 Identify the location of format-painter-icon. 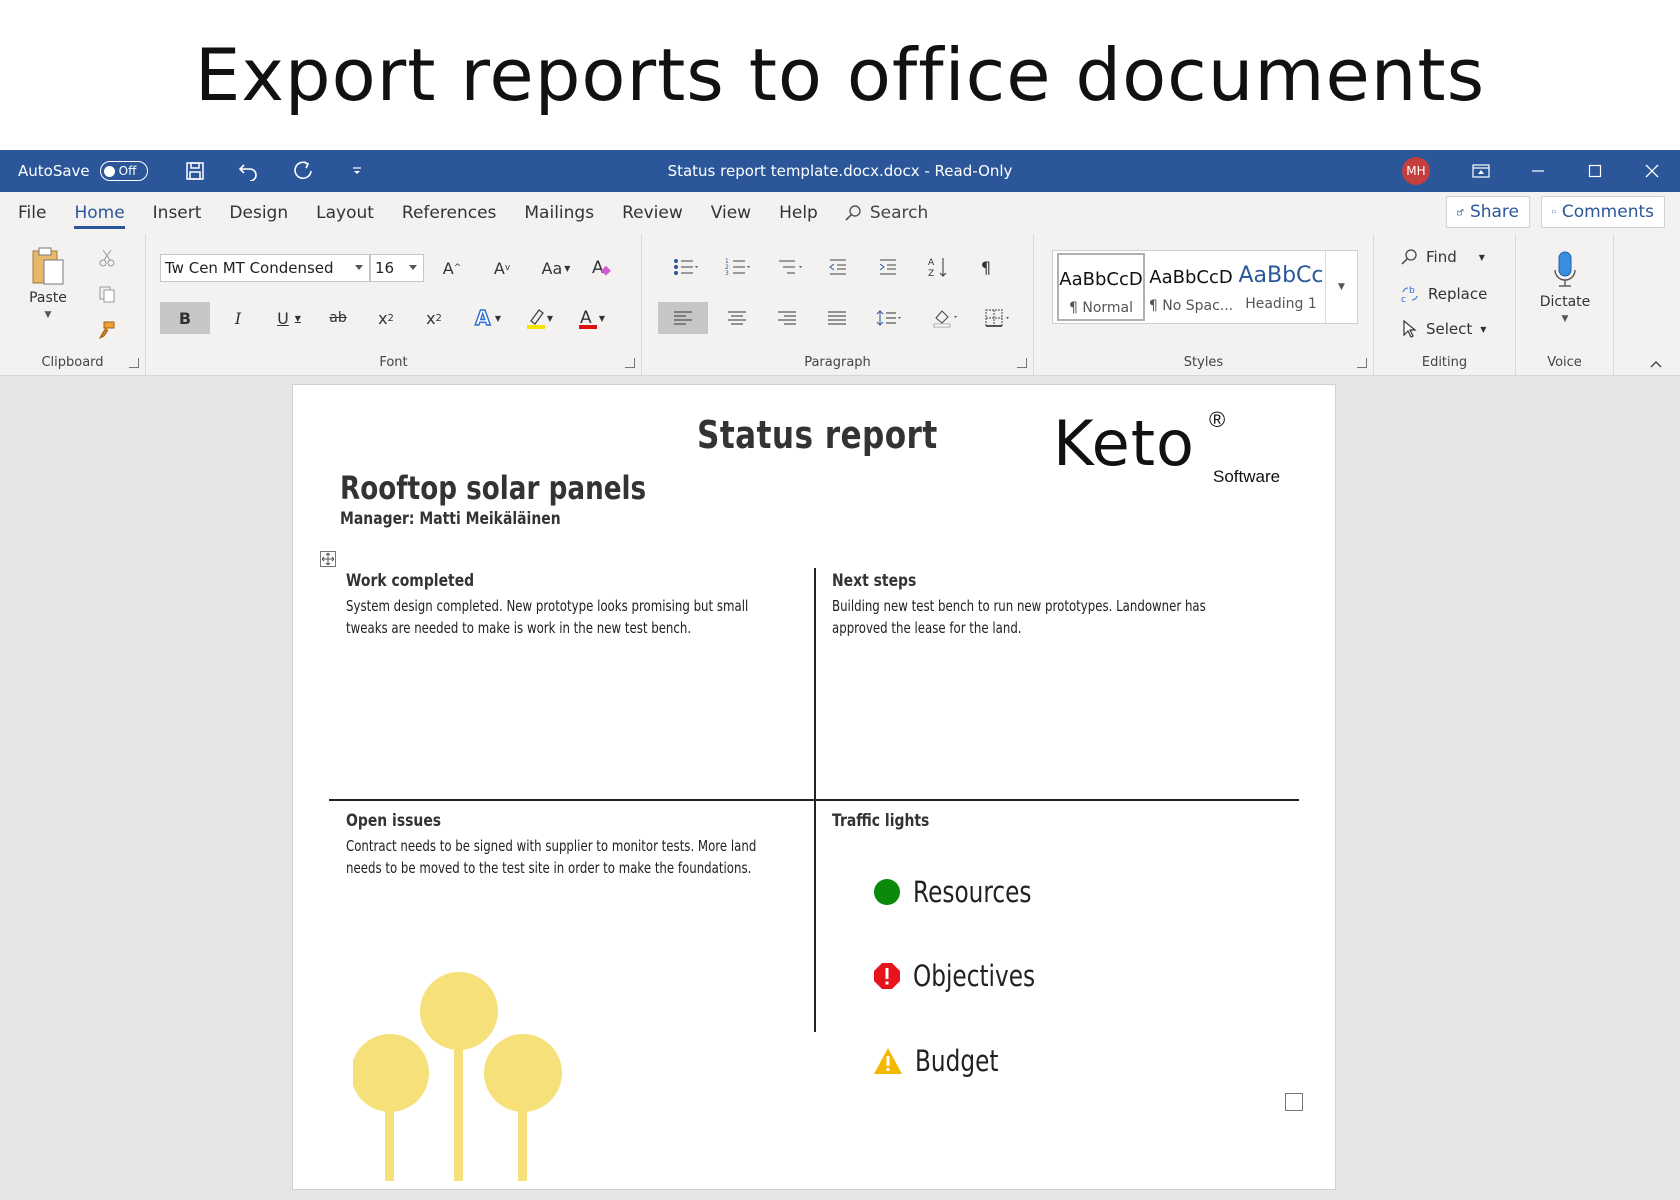
(107, 330).